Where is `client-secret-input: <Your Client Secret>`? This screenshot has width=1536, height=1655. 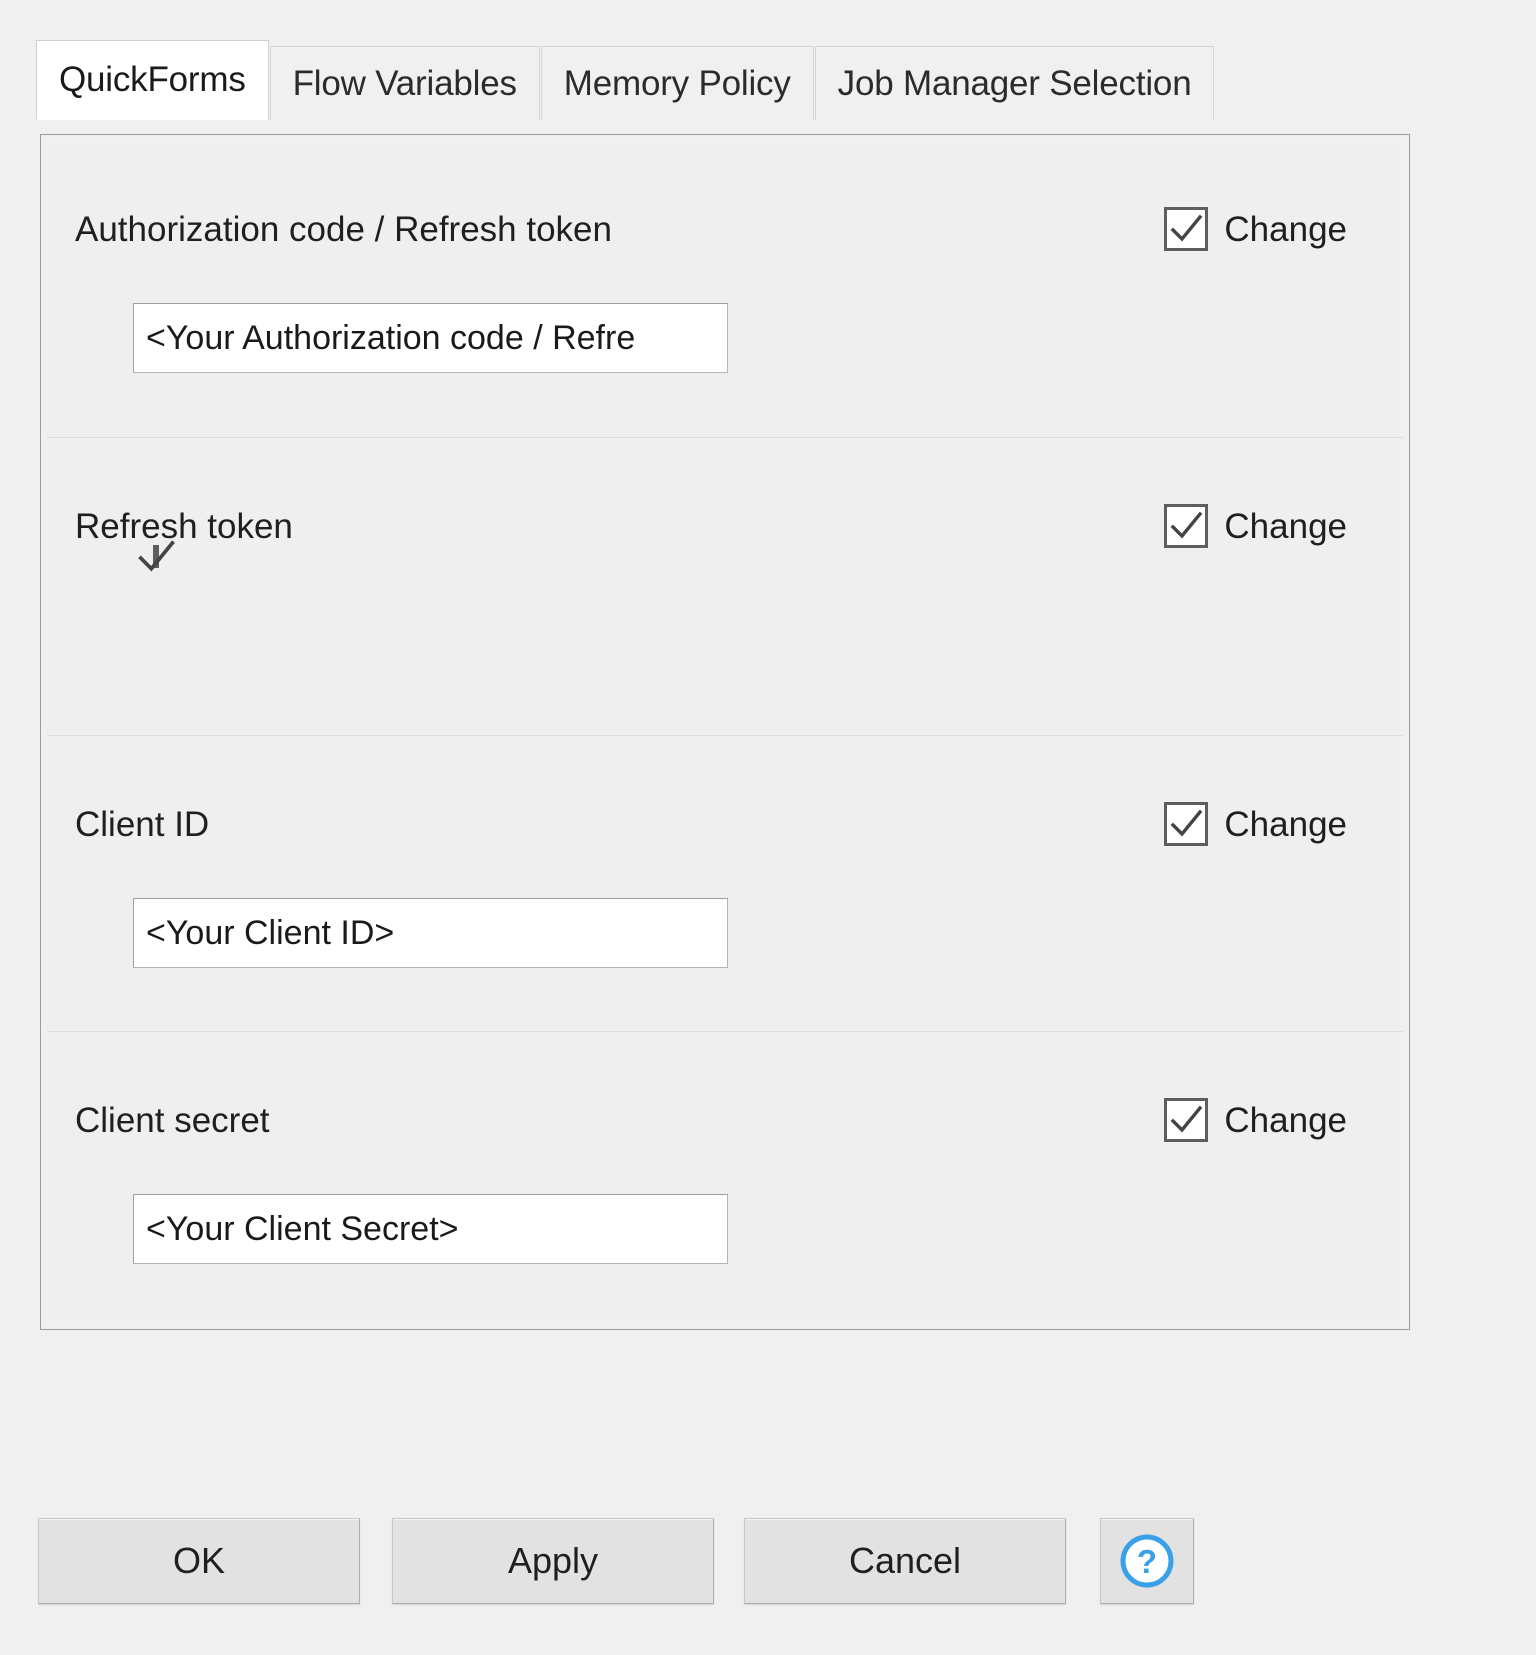
client-secret-input: <Your Client Secret> is located at coordinates (430, 1229).